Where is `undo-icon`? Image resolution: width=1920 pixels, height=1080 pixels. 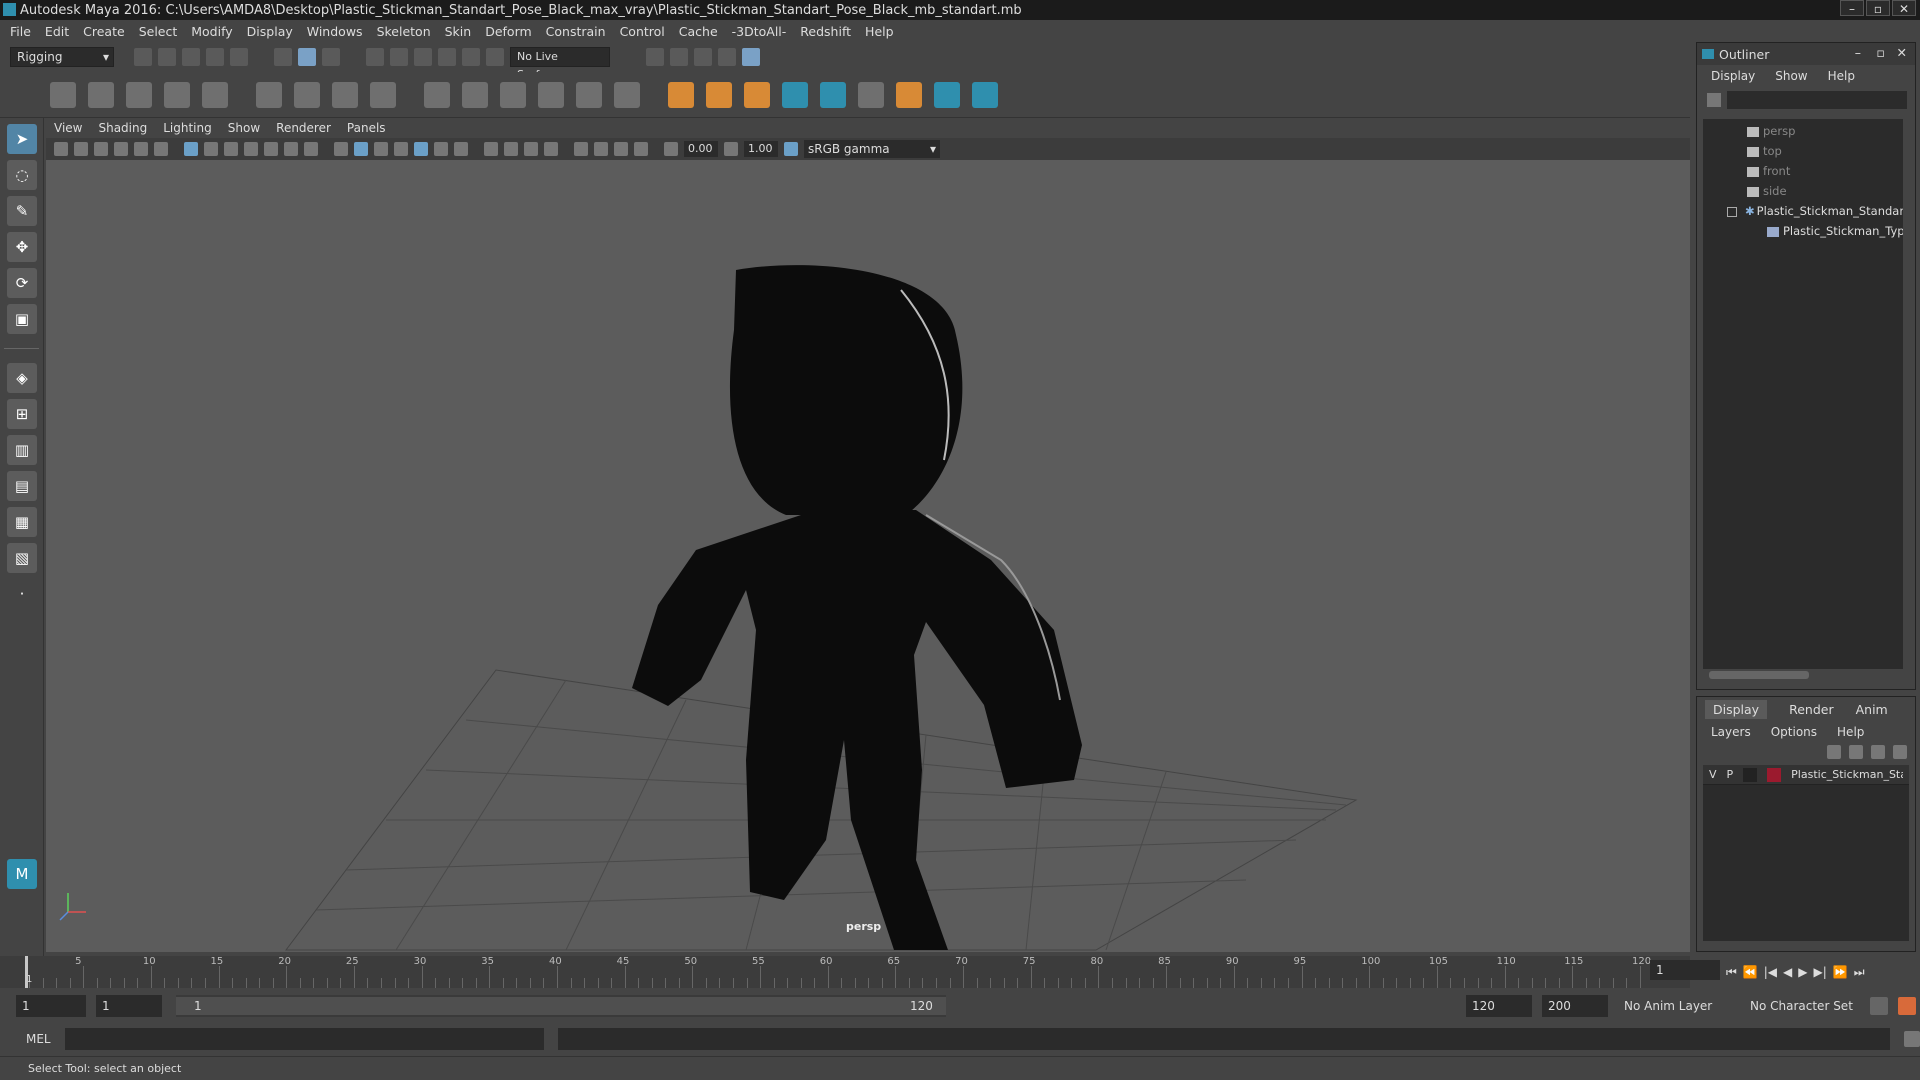 undo-icon is located at coordinates (215, 57).